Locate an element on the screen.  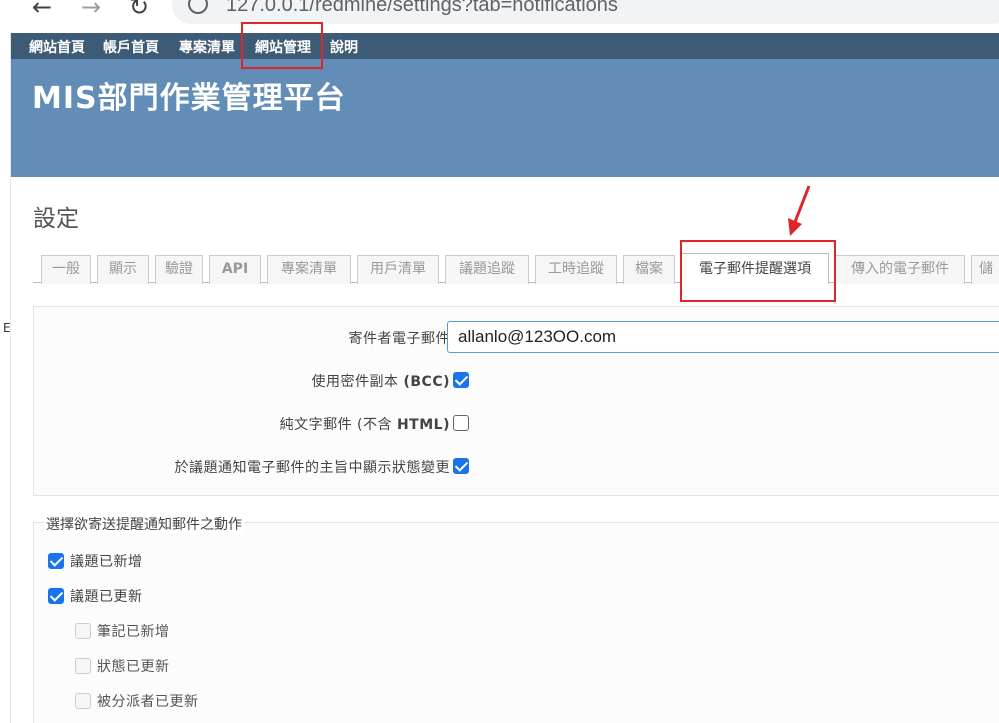
left-edge-mark: E is located at coordinates (7, 328).